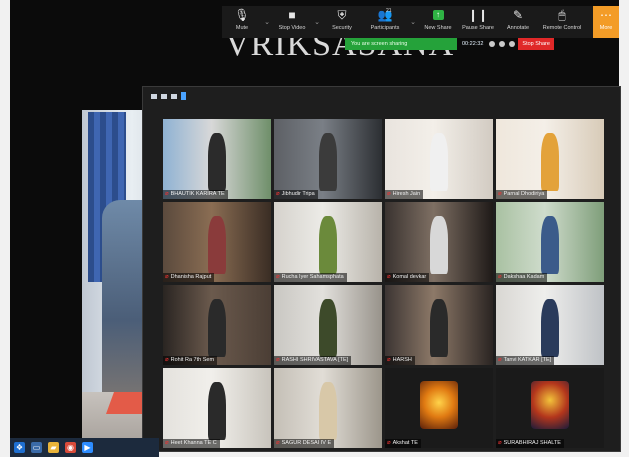  I want to click on participant-name: ⌀ BHAUTIK KARIRA TE, so click(195, 194).